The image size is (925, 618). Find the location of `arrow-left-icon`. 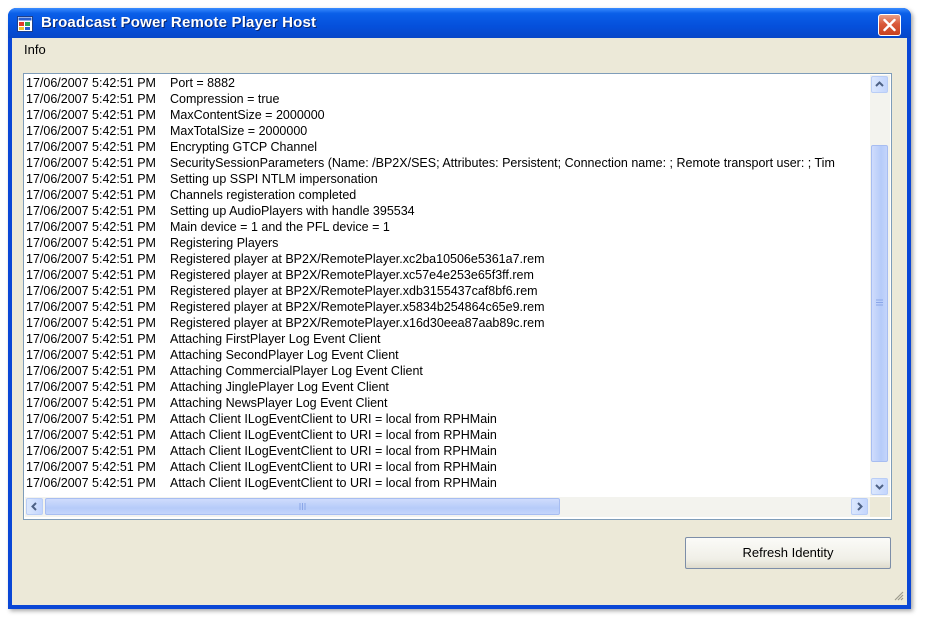

arrow-left-icon is located at coordinates (34, 506).